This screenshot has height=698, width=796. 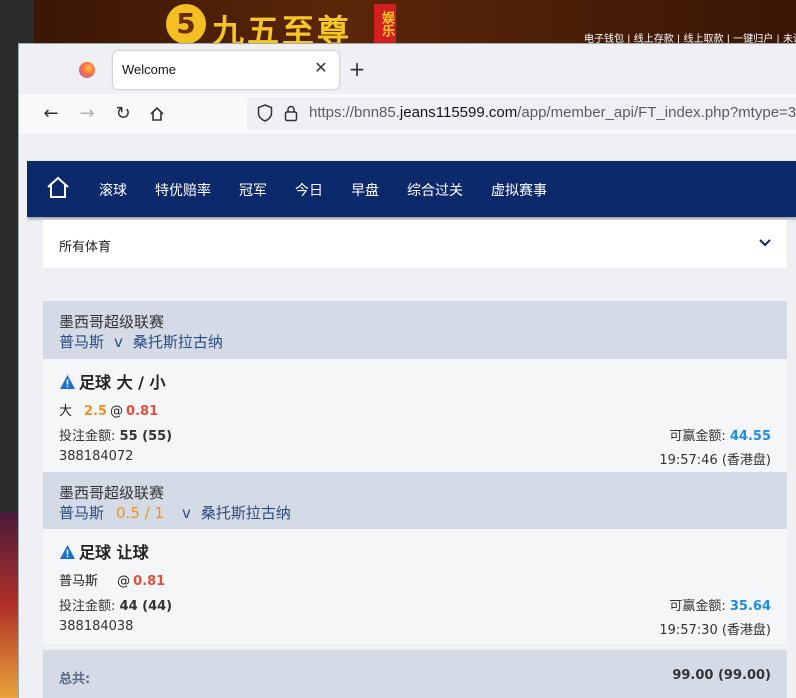 I want to click on shield-icon, so click(x=265, y=113).